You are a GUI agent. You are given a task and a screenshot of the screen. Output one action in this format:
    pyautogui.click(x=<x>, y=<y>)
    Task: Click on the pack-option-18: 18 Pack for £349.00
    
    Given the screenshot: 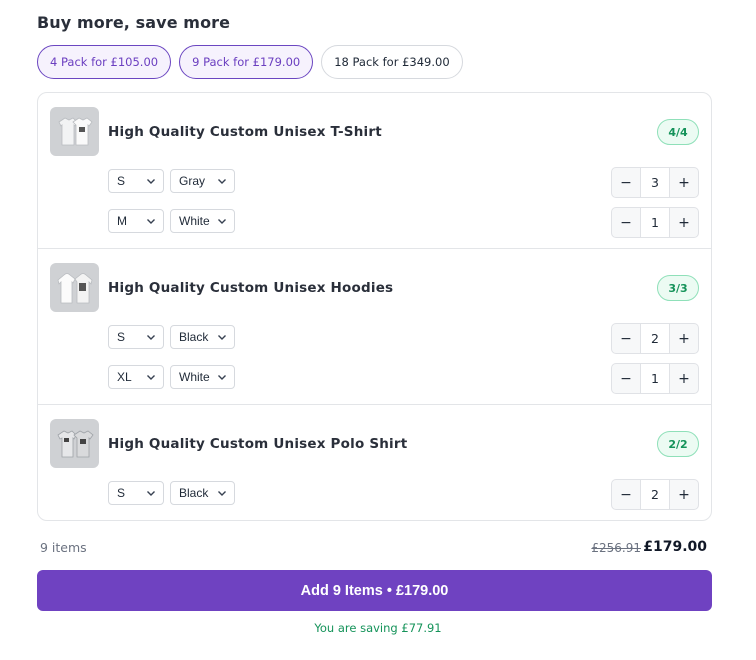 What is the action you would take?
    pyautogui.click(x=392, y=62)
    